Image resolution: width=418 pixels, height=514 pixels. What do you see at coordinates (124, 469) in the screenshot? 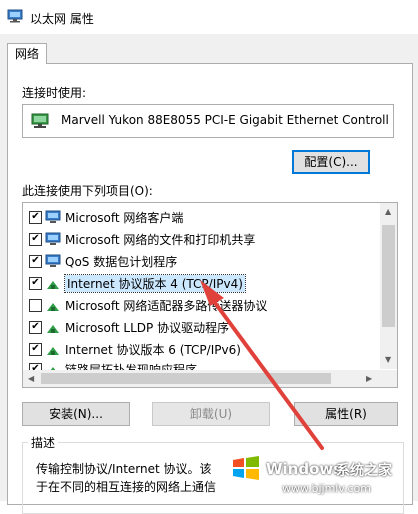
I see `description-line: 传输控制协议/Internet 协议。该` at bounding box center [124, 469].